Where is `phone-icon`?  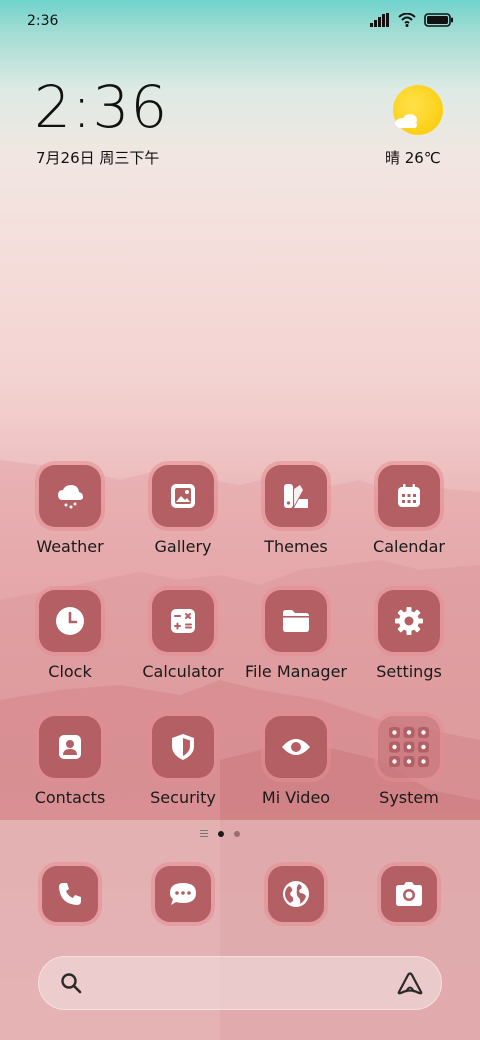
phone-icon is located at coordinates (70, 894).